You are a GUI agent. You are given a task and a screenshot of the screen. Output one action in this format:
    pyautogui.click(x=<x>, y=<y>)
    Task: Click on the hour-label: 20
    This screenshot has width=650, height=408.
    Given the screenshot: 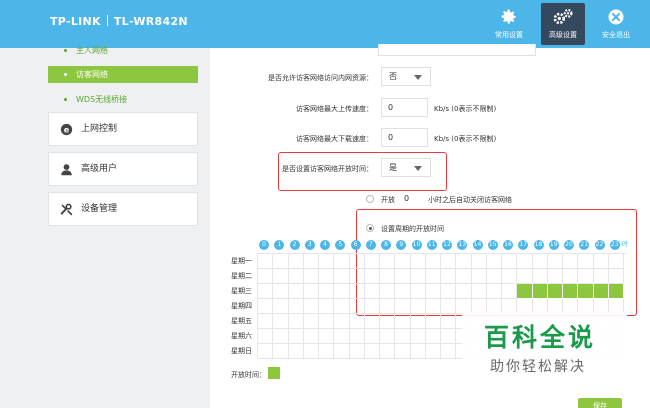 What is the action you would take?
    pyautogui.click(x=569, y=245)
    